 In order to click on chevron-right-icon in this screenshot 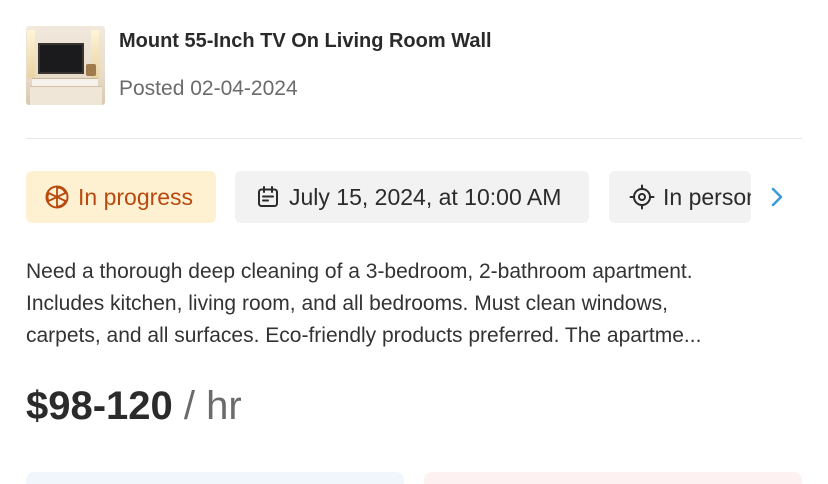, I will do `click(777, 197)`.